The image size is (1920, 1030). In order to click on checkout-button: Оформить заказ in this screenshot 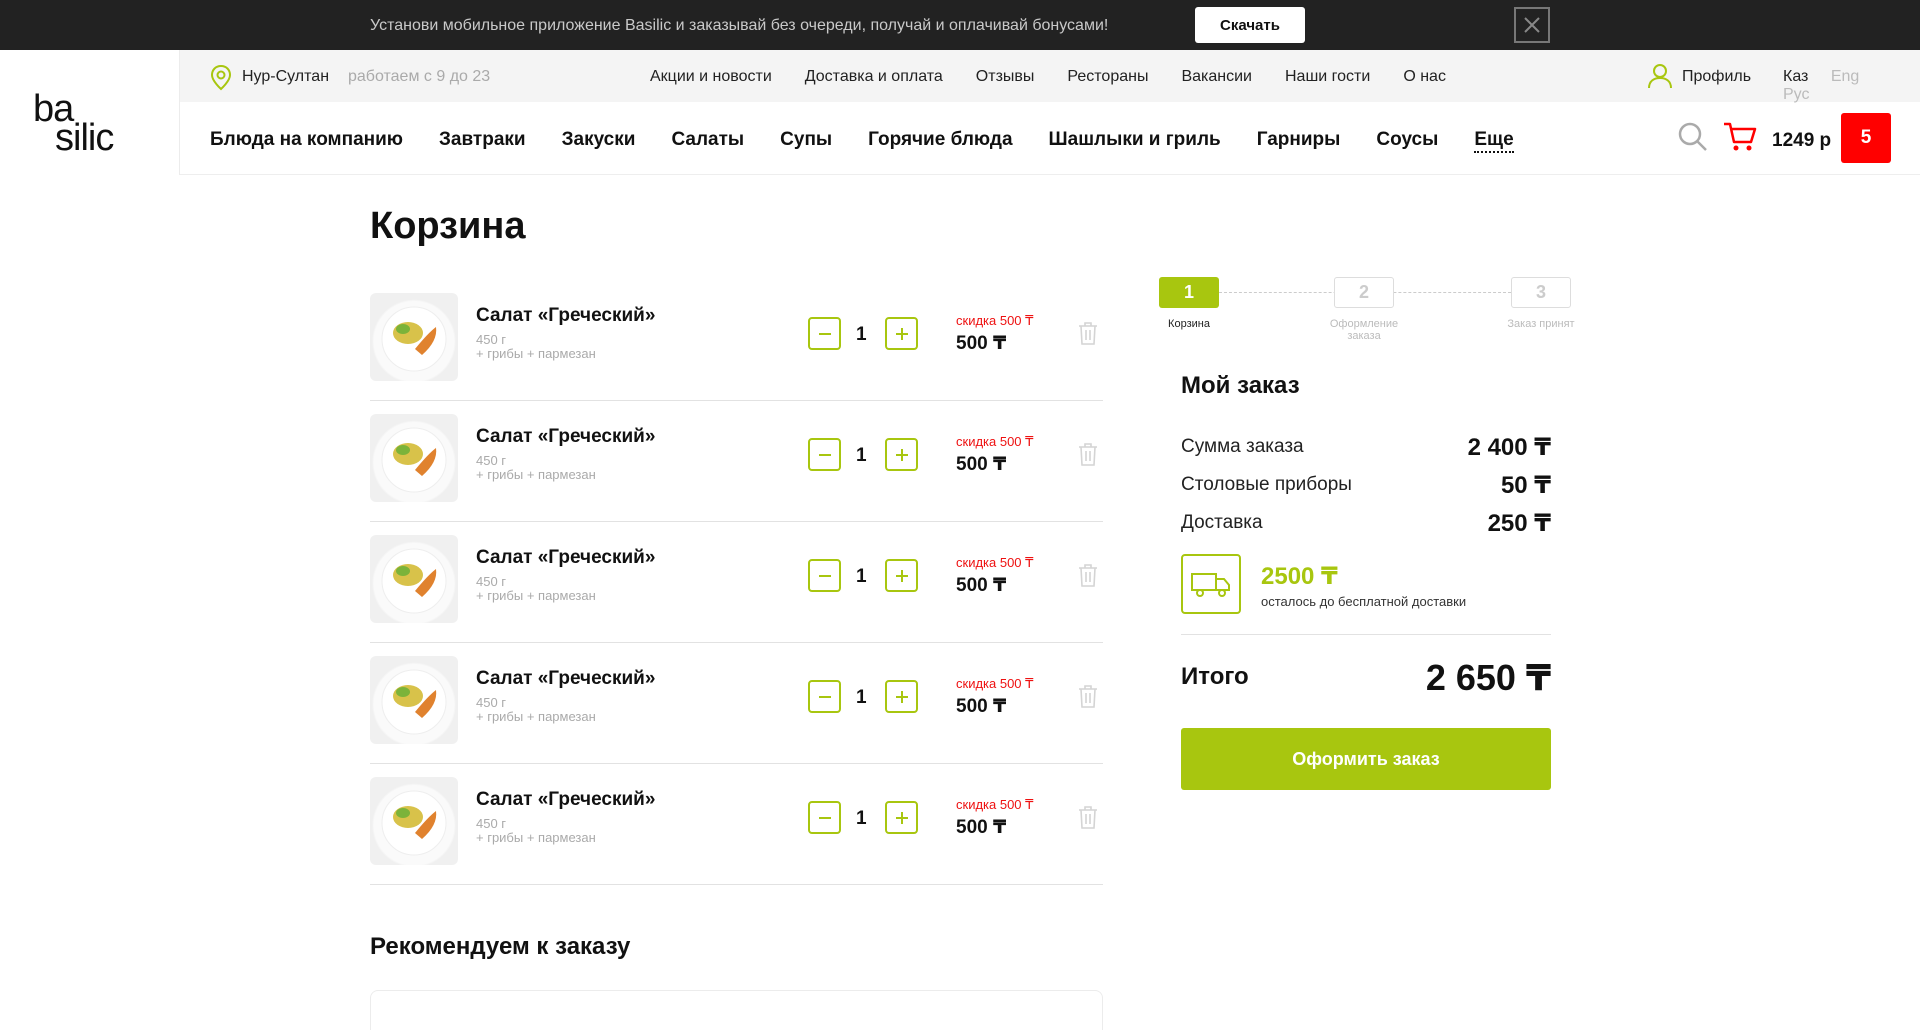, I will do `click(1366, 759)`.